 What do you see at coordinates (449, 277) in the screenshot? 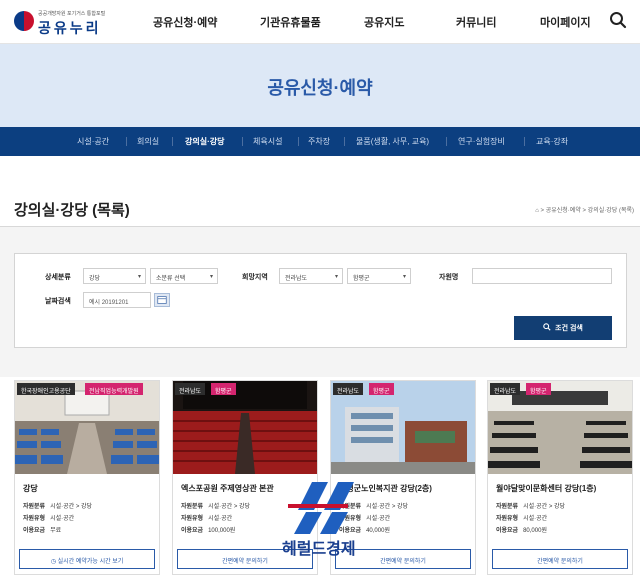
I see `resource-name-label: 자원명` at bounding box center [449, 277].